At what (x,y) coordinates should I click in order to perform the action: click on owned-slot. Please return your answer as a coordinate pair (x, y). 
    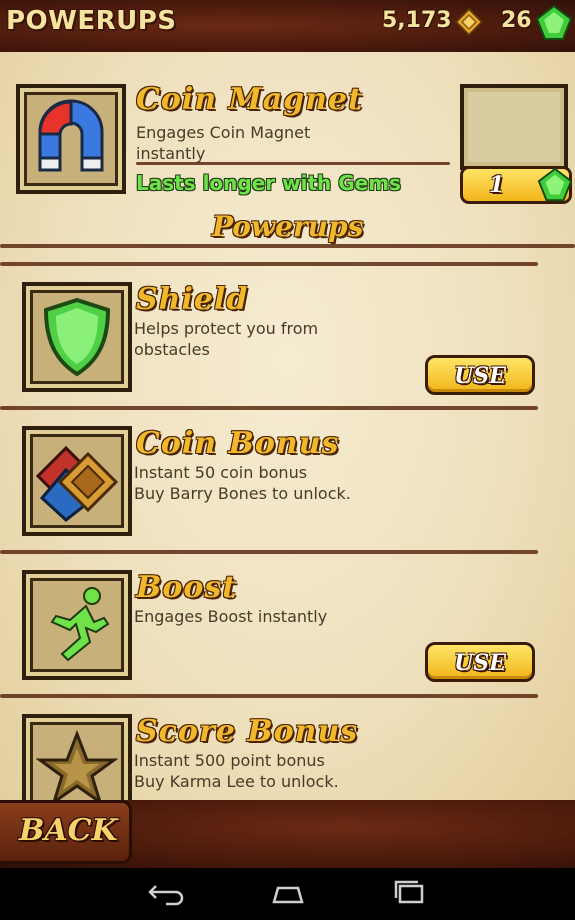
    Looking at the image, I should click on (514, 127).